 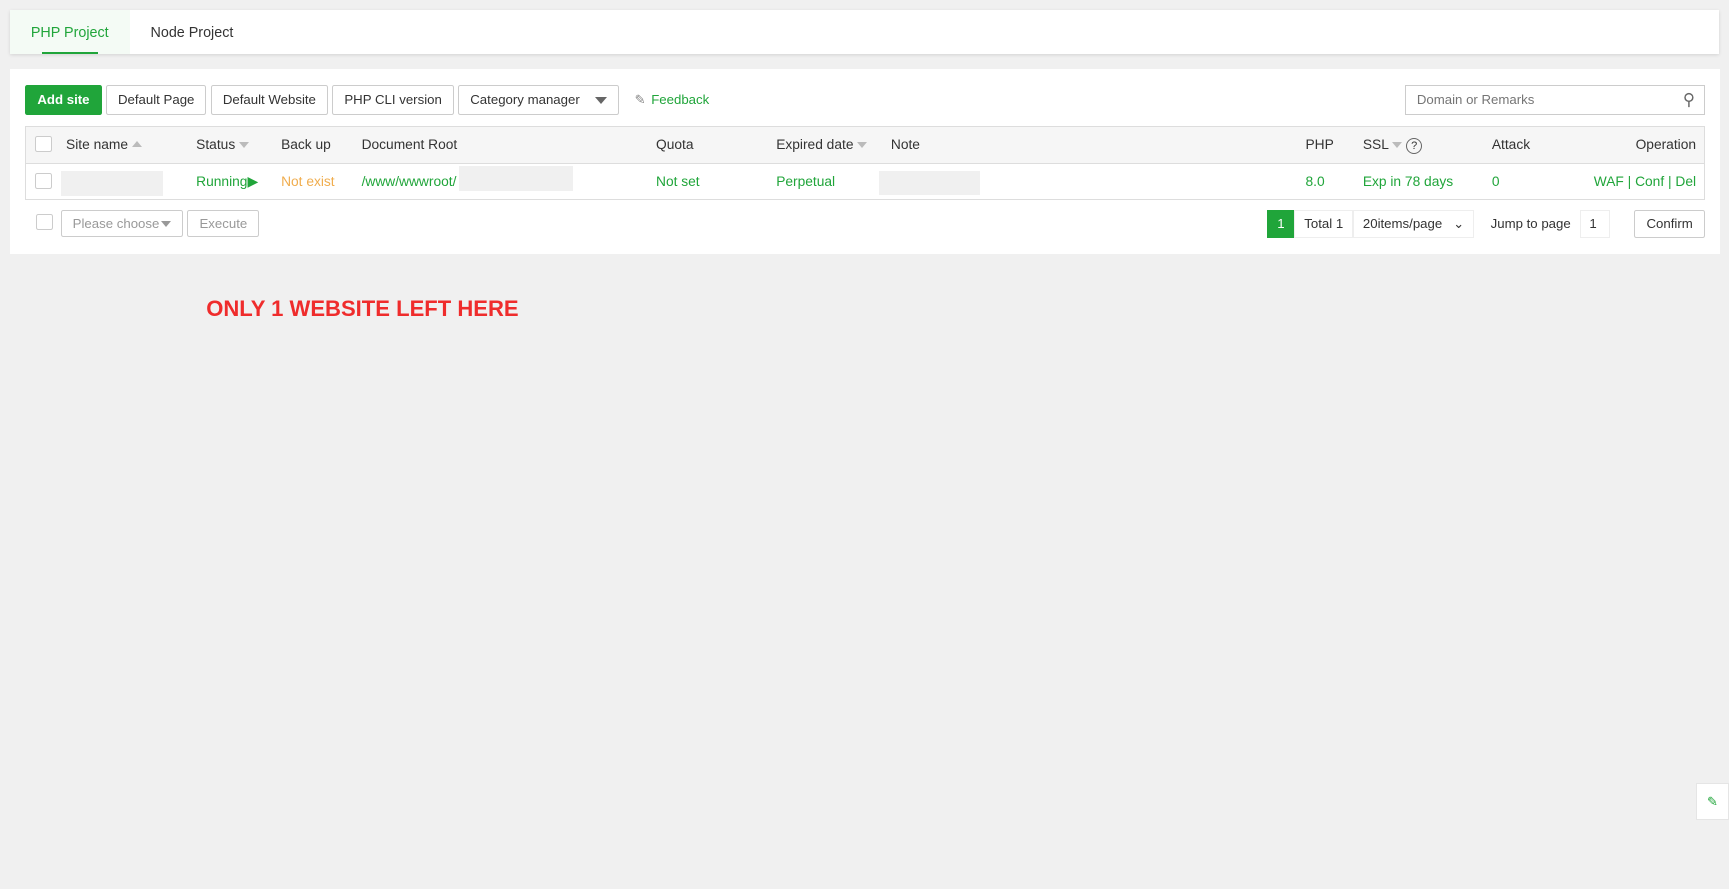 I want to click on tab-node-project: Node Project, so click(x=192, y=32).